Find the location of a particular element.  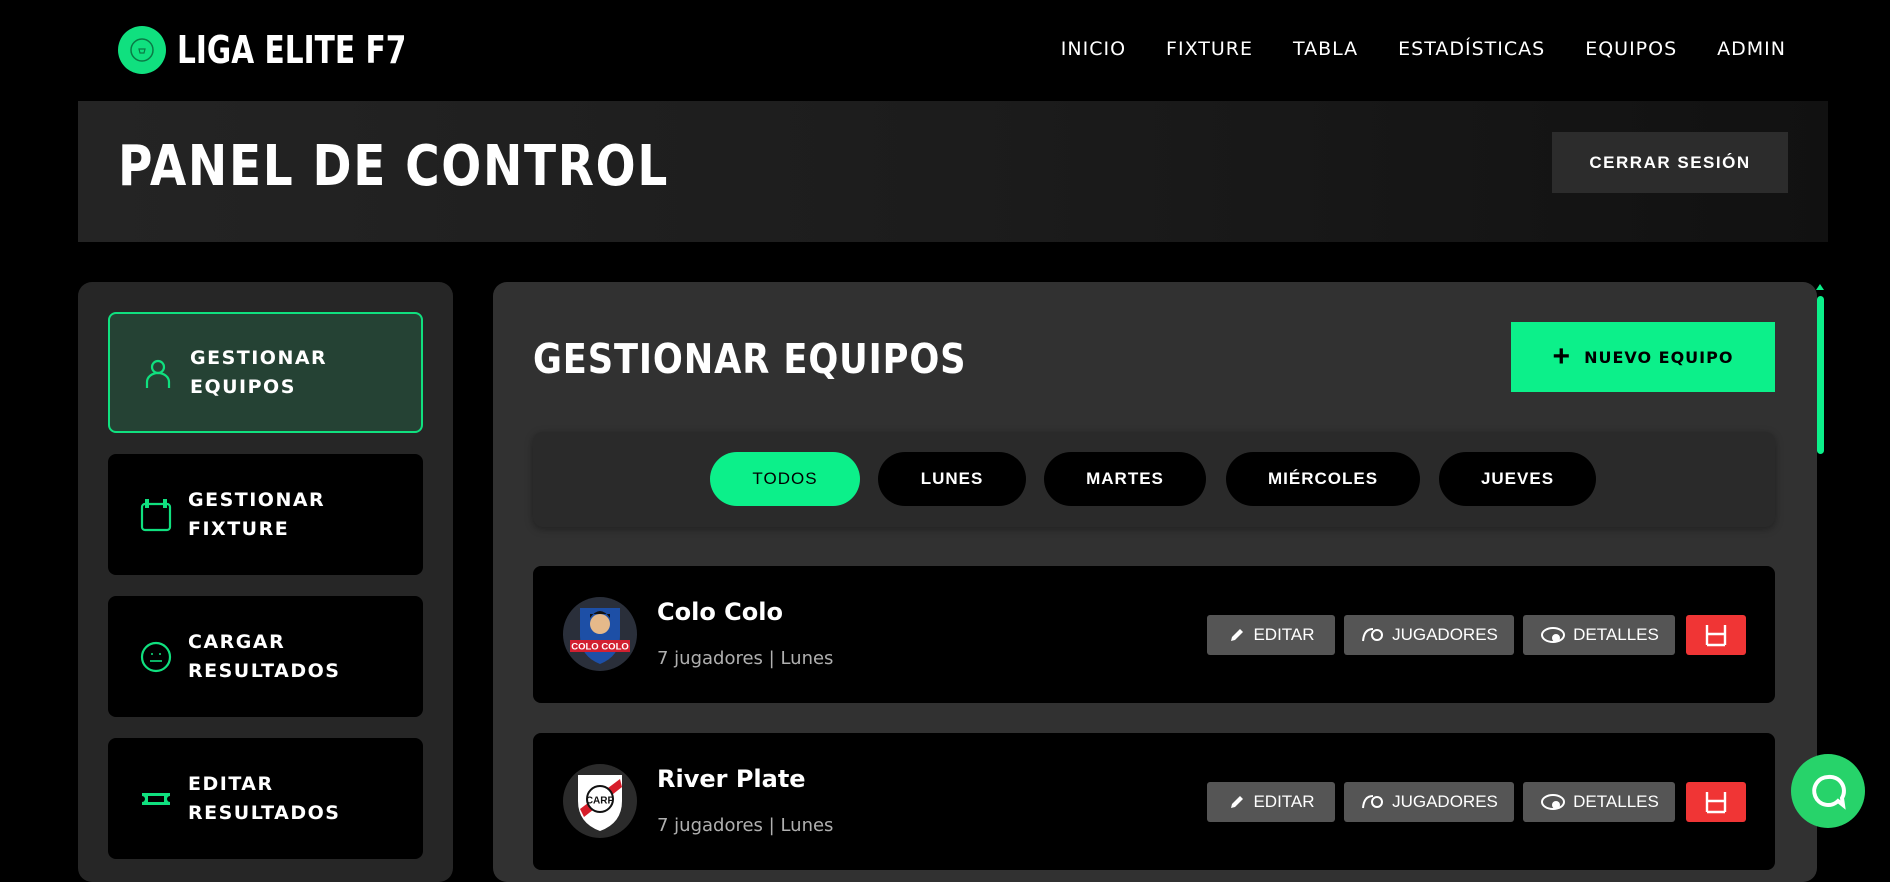

nav-item-fixture: FIXTURE is located at coordinates (1209, 49).